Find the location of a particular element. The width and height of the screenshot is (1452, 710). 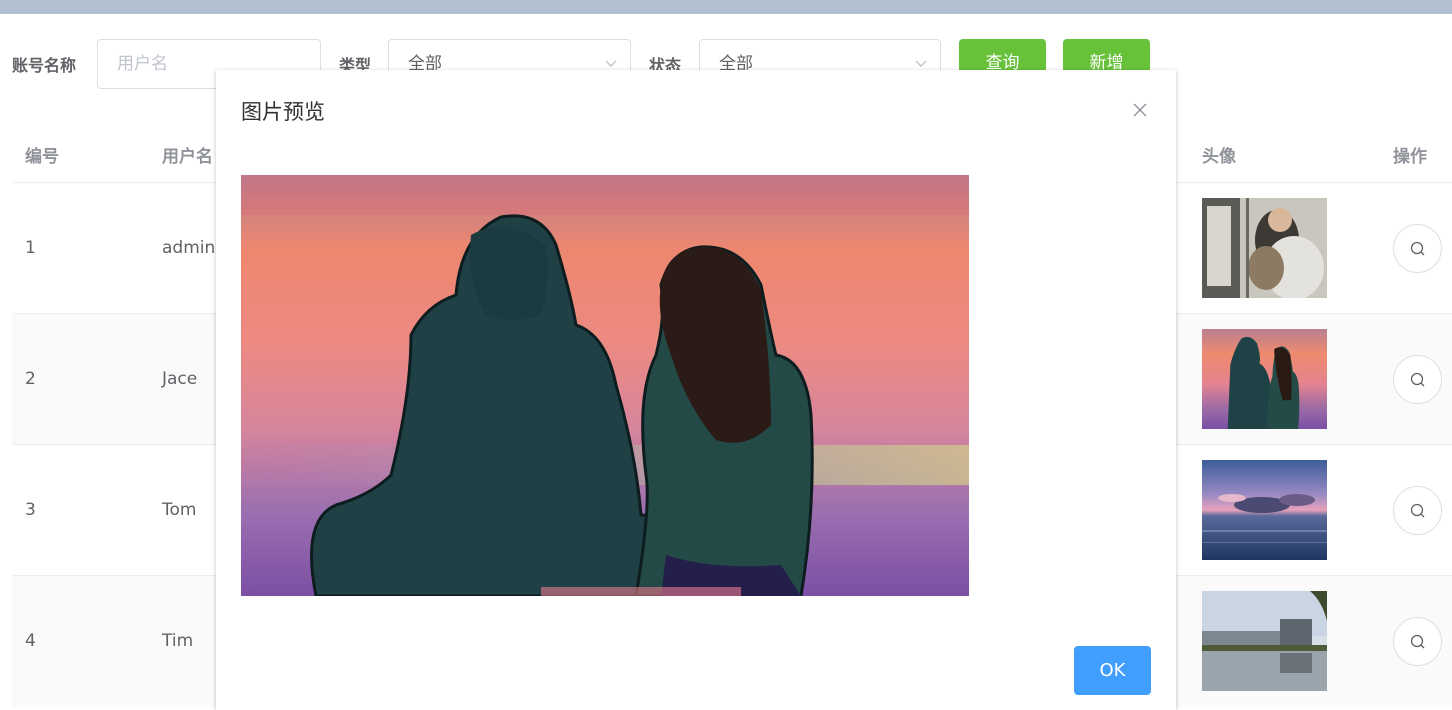

row-username: Tom is located at coordinates (179, 510).